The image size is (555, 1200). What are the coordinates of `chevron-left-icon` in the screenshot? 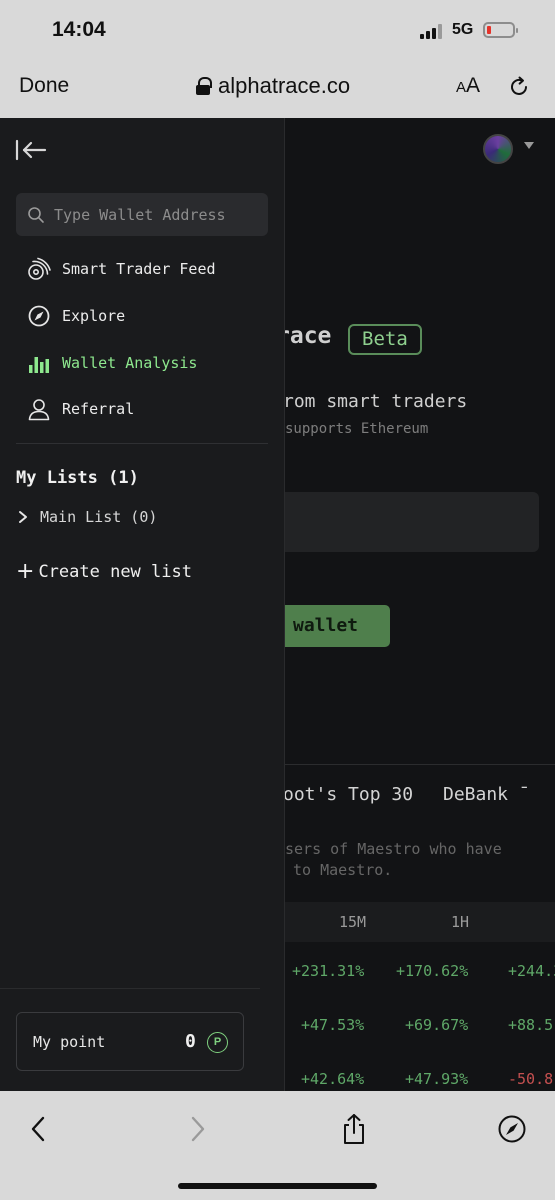 It's located at (38, 1129).